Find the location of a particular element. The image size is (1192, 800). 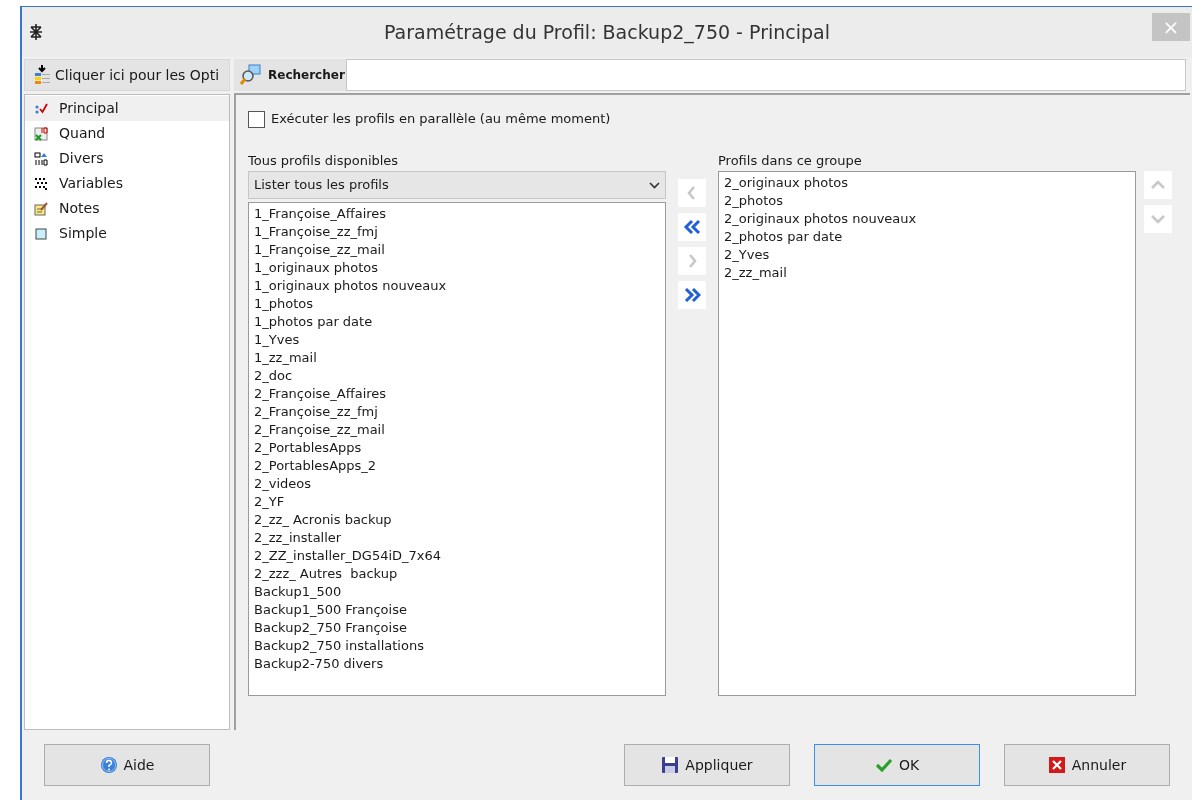

window-title: Paramétrage du Profil: Backup2_750 - Principal is located at coordinates (607, 32).